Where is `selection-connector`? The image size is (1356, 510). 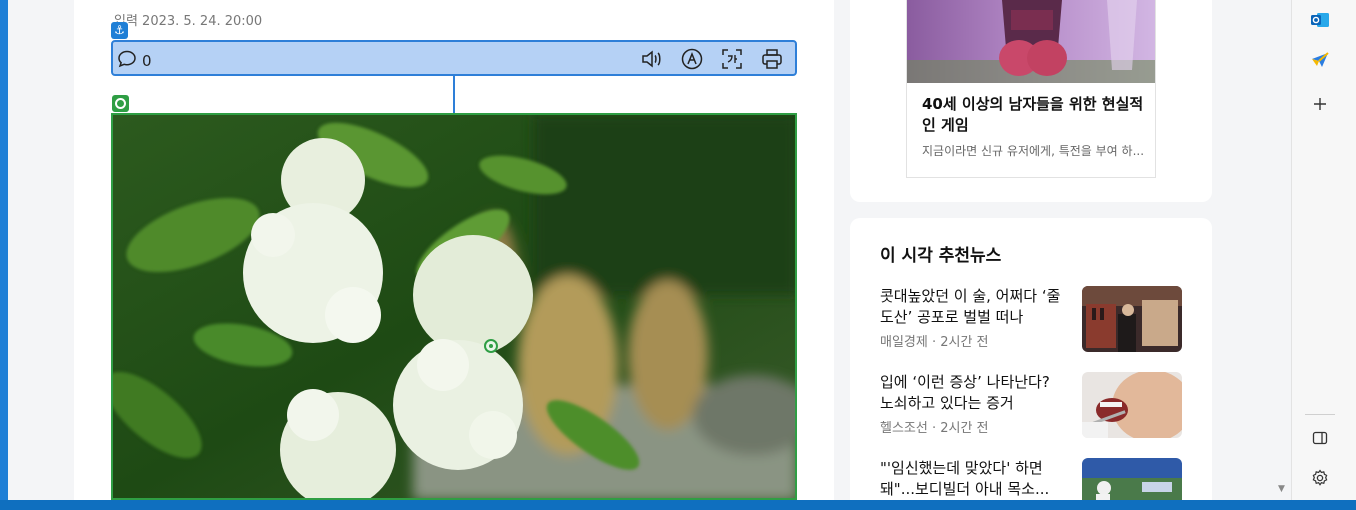
selection-connector is located at coordinates (454, 95).